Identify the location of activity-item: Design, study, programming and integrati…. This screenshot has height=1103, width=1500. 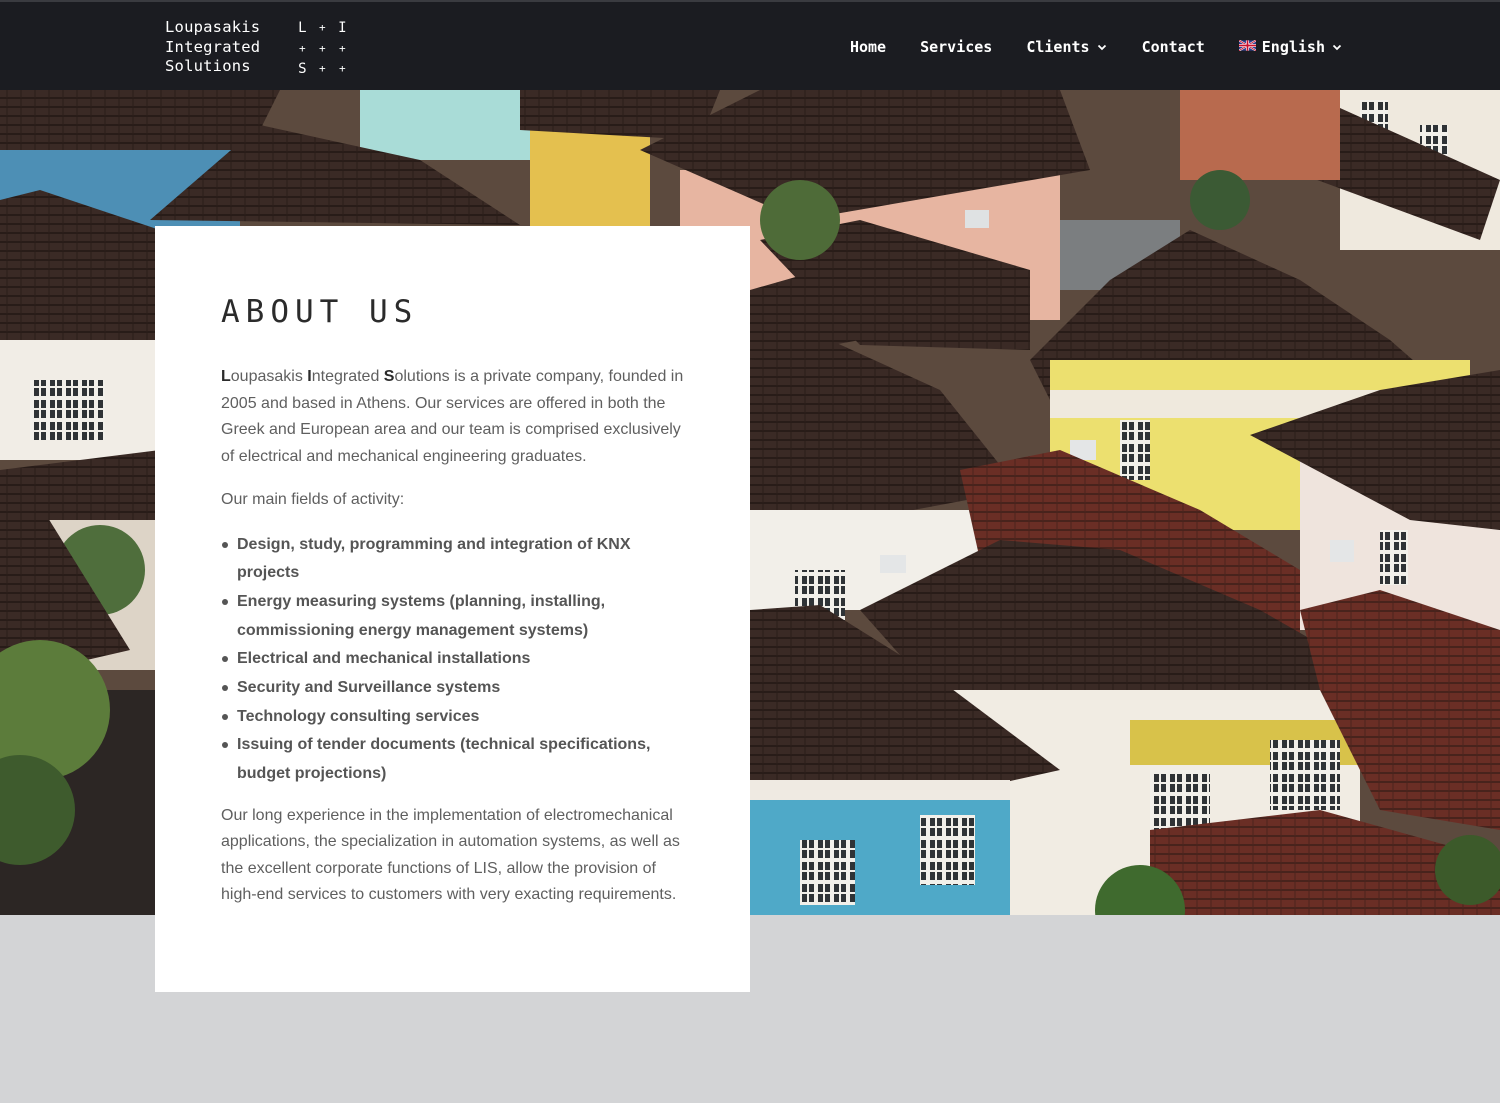
(452, 559).